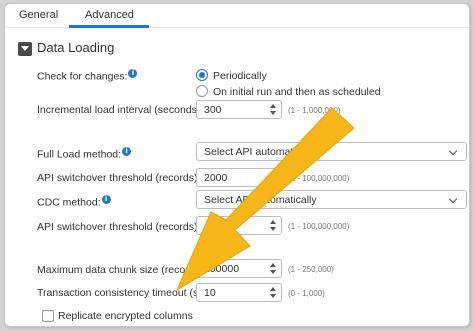 The width and height of the screenshot is (474, 331). Describe the element at coordinates (221, 269) in the screenshot. I see `max-chunk-size-value: 100000` at that location.